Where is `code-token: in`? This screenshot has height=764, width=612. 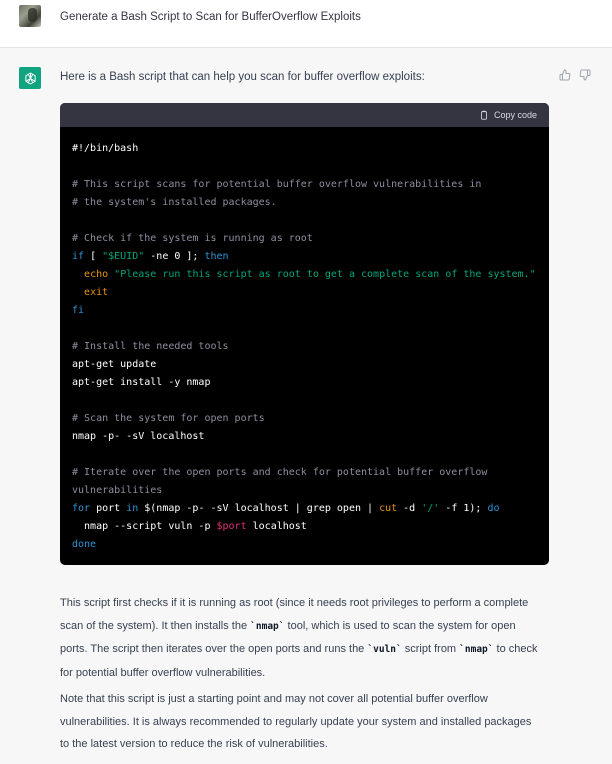 code-token: in is located at coordinates (132, 508).